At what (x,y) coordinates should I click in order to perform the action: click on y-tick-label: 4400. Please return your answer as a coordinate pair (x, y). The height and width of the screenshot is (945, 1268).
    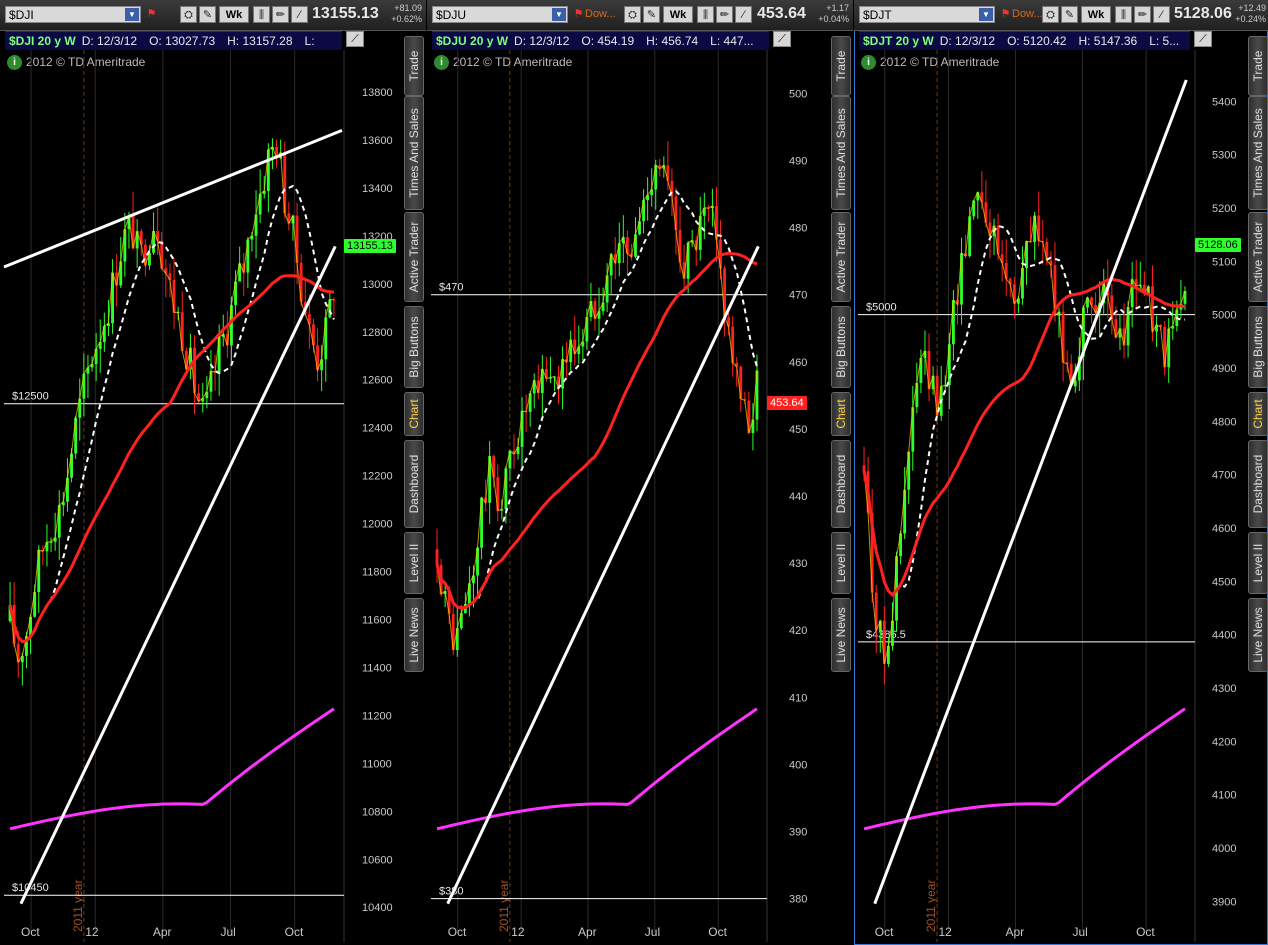
    Looking at the image, I should click on (1224, 636).